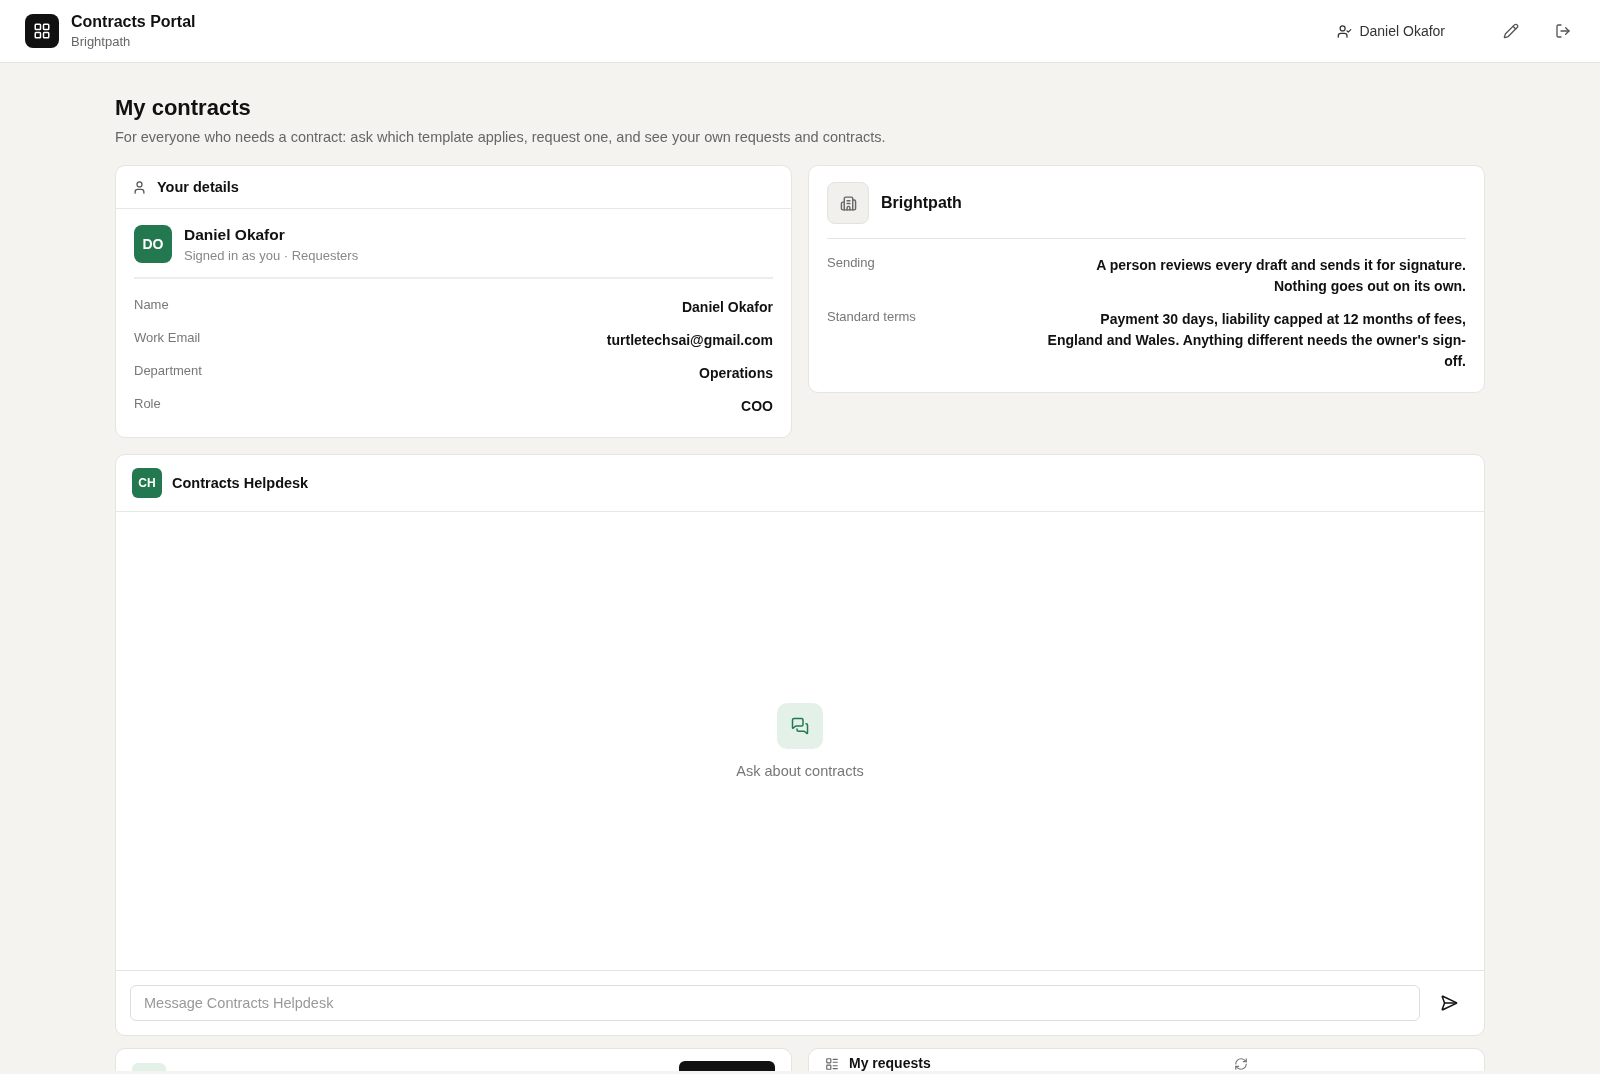 The image size is (1600, 1074). What do you see at coordinates (101, 41) in the screenshot?
I see `organization-name: Brightpath` at bounding box center [101, 41].